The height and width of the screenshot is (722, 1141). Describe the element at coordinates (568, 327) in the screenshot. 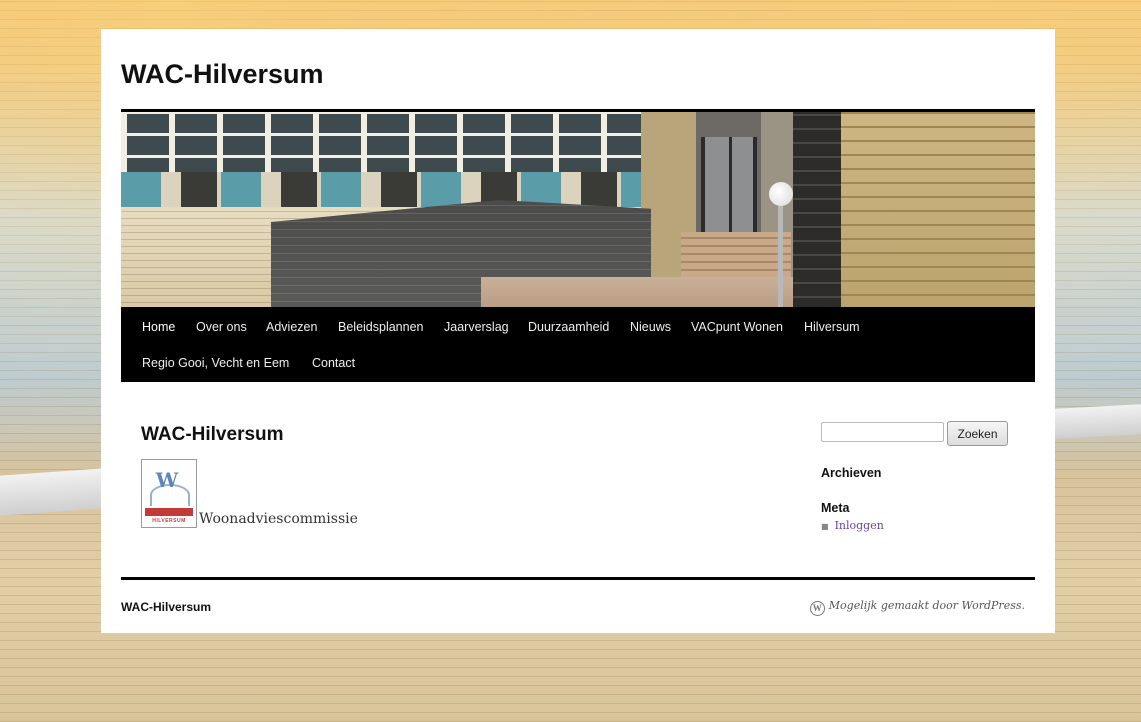

I see `nav-item-duurzaamheid: Duurzaamheid` at that location.